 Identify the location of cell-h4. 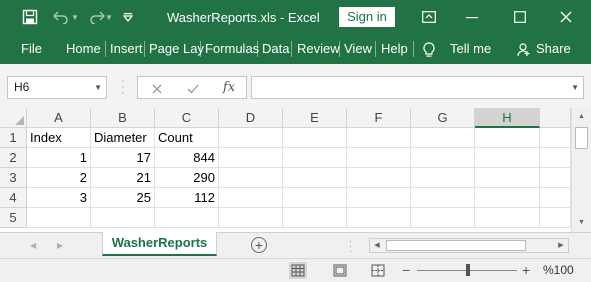
(507, 198).